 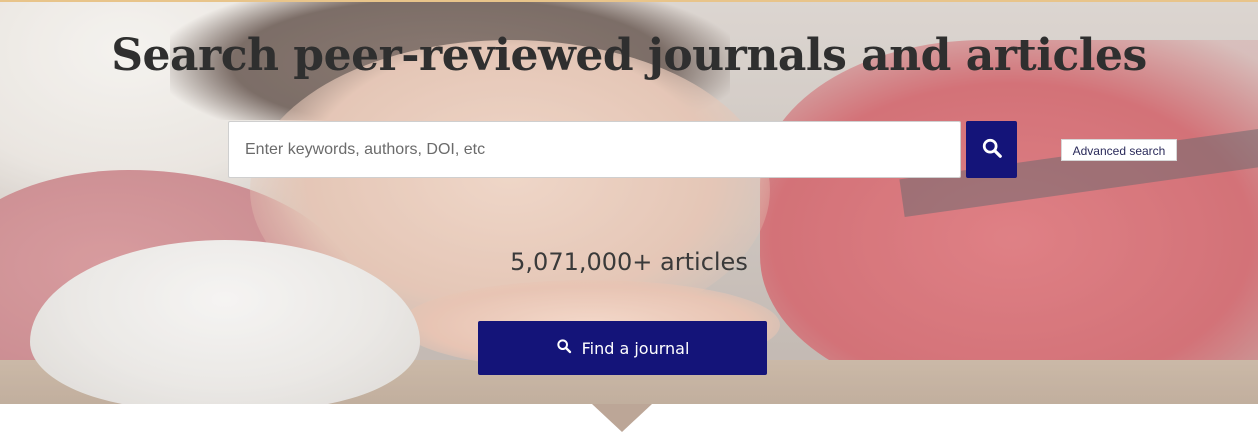 What do you see at coordinates (622, 418) in the screenshot?
I see `section-pointer-arrow` at bounding box center [622, 418].